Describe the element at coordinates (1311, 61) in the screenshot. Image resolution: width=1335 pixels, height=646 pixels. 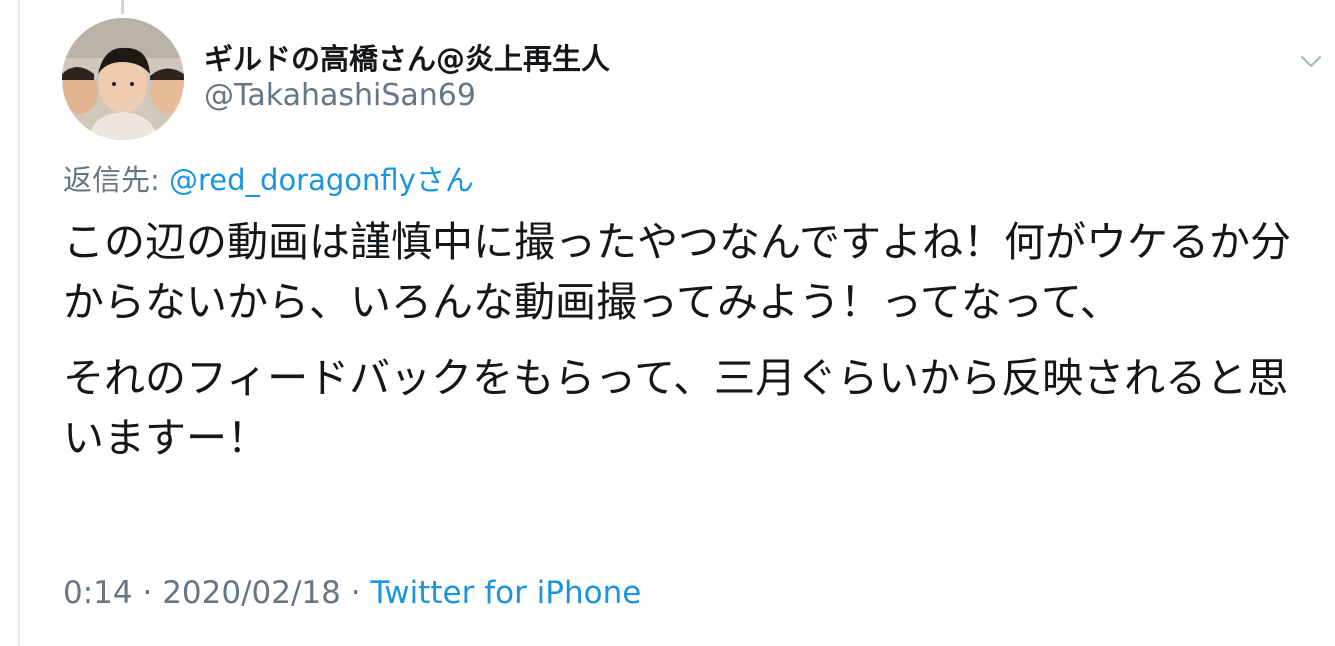
I see `chevron-down-icon` at that location.